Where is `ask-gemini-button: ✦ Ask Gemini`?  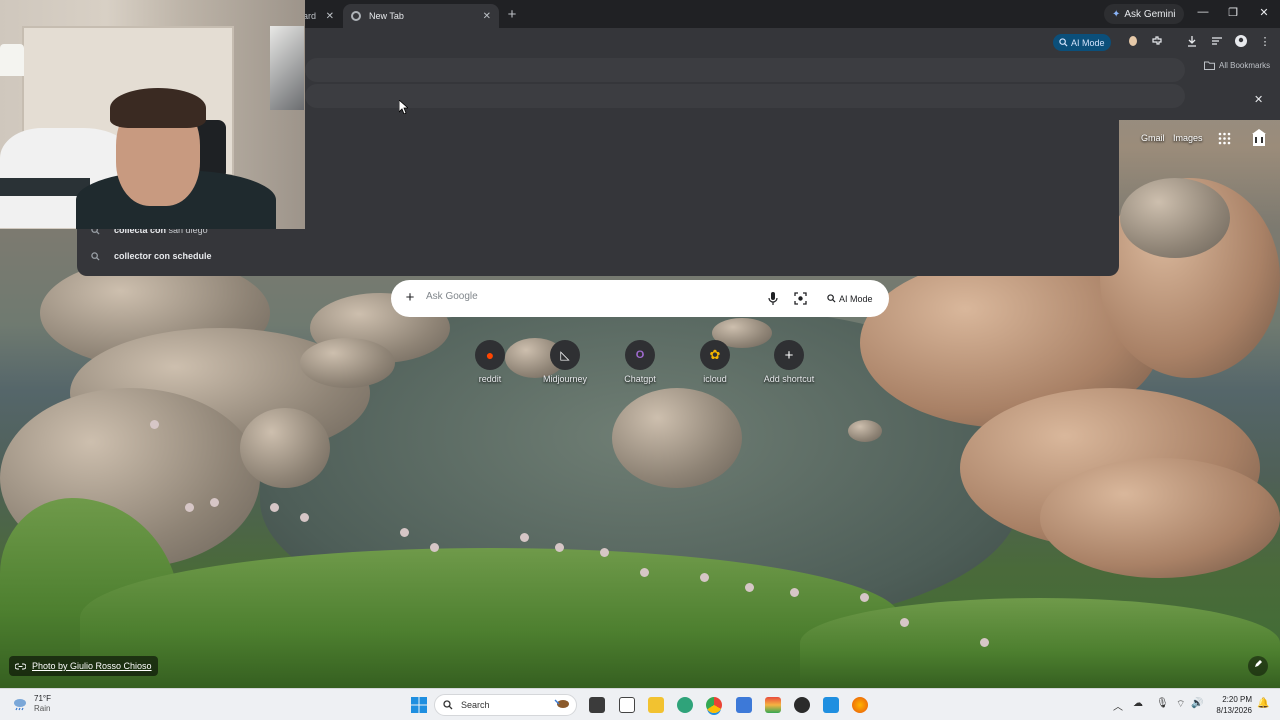
ask-gemini-button: ✦ Ask Gemini is located at coordinates (1144, 14).